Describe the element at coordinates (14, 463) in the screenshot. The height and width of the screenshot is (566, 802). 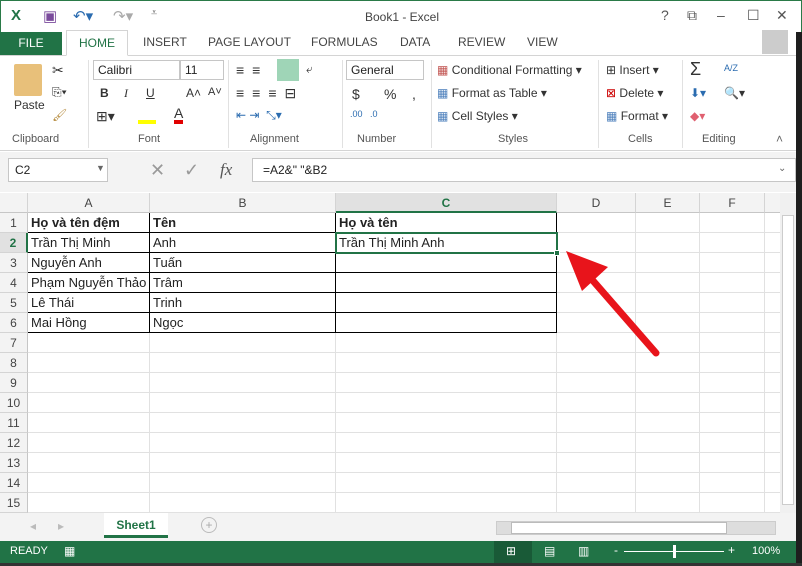
I see `row-header-13: 13` at that location.